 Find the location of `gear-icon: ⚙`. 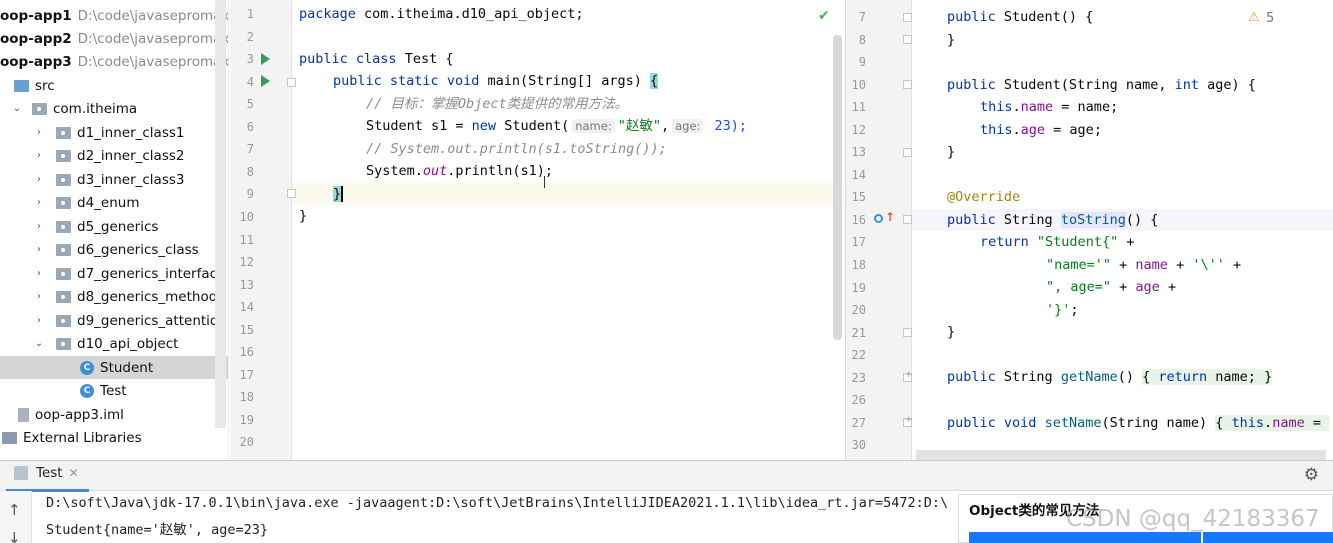

gear-icon: ⚙ is located at coordinates (1311, 475).